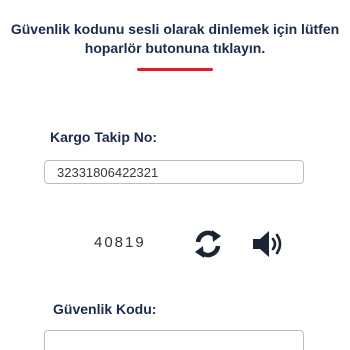 This screenshot has height=350, width=350. Describe the element at coordinates (174, 172) in the screenshot. I see `tracking-number-input` at that location.